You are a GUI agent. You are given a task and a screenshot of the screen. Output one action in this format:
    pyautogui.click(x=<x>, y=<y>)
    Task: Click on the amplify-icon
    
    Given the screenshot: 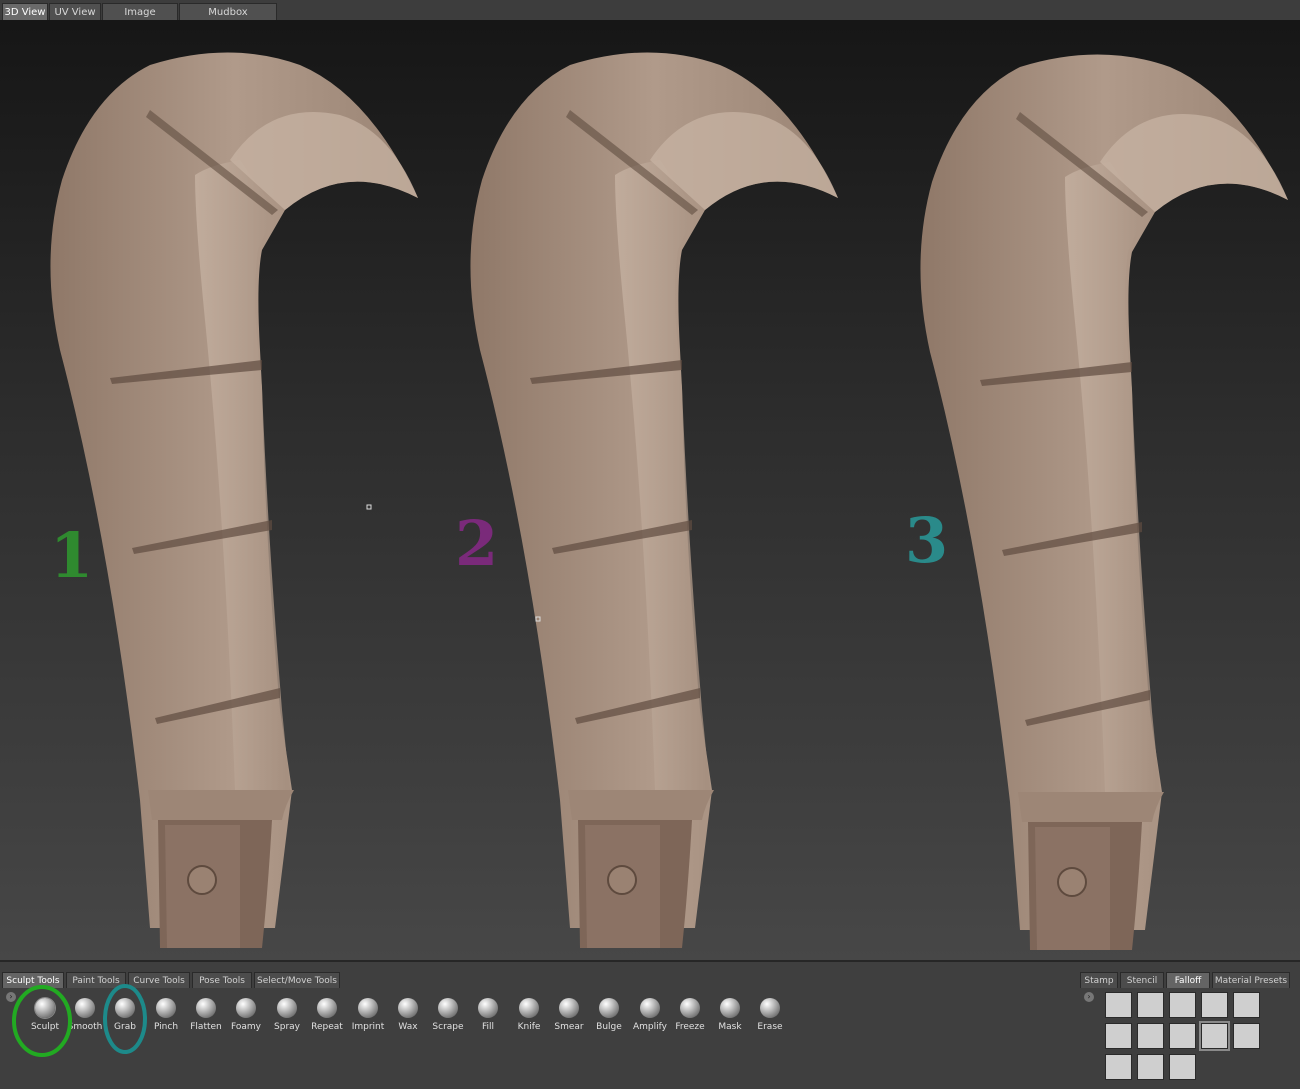 What is the action you would take?
    pyautogui.click(x=650, y=1008)
    